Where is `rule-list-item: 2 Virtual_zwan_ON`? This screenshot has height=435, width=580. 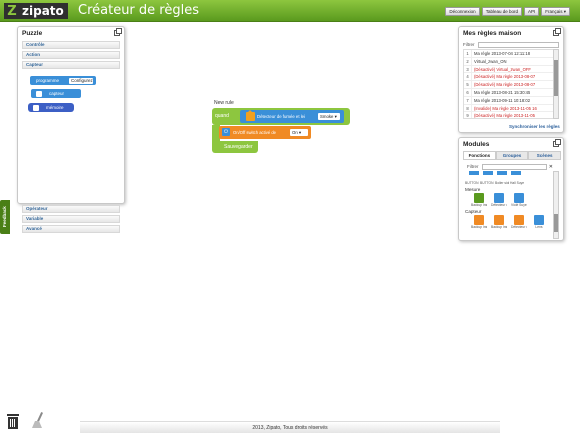 rule-list-item: 2 Virtual_zwan_ON is located at coordinates (509, 61).